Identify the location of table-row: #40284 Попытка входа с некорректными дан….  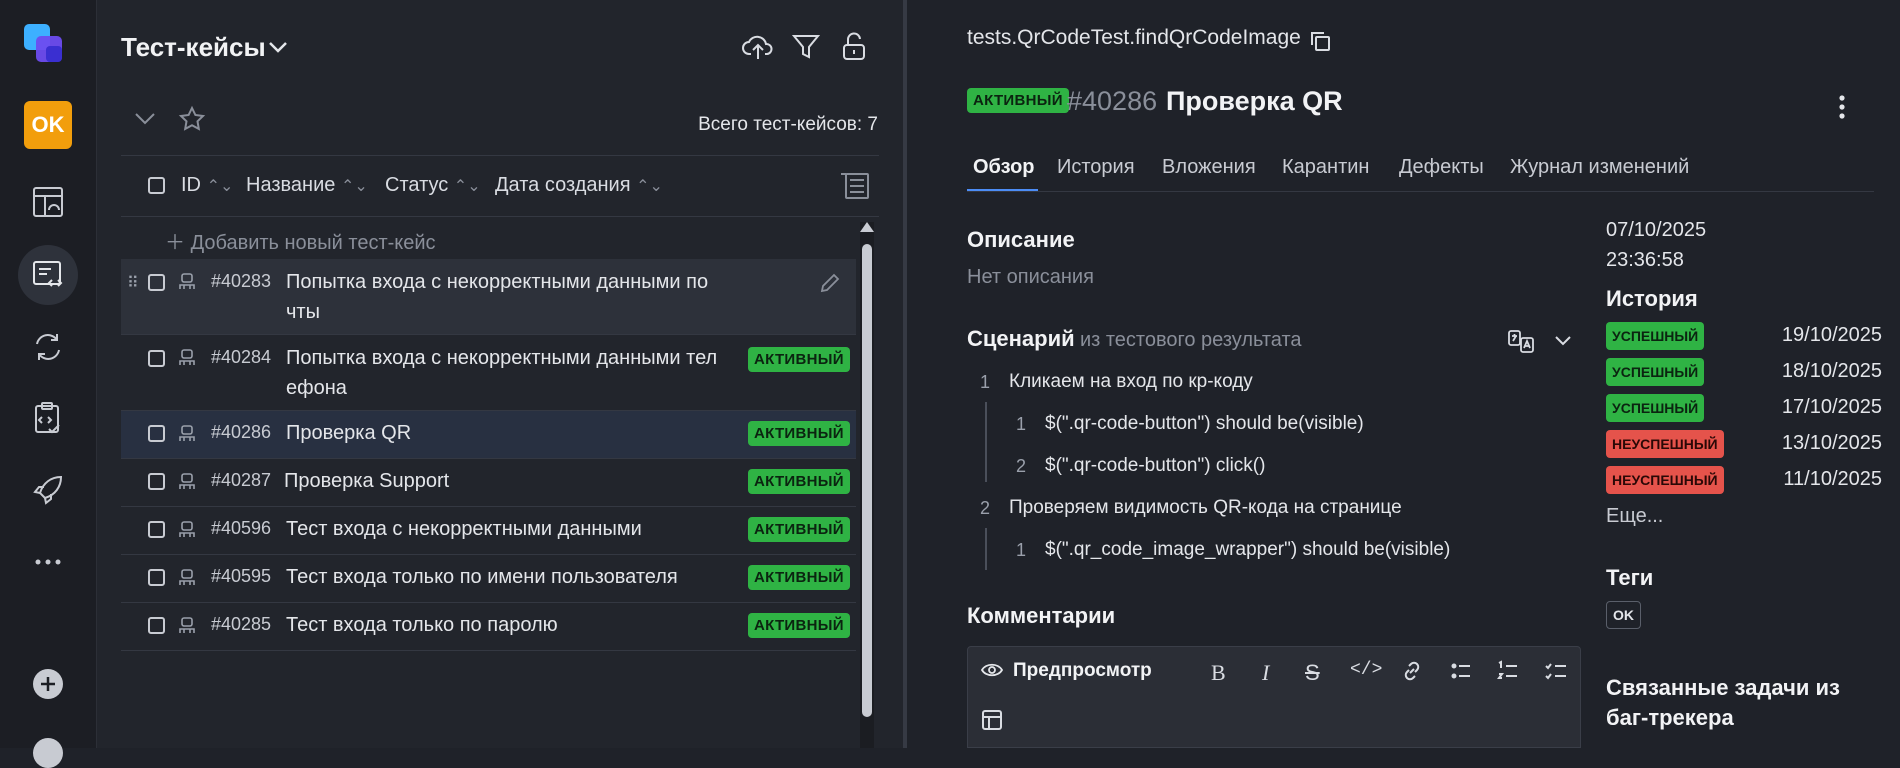
(488, 373).